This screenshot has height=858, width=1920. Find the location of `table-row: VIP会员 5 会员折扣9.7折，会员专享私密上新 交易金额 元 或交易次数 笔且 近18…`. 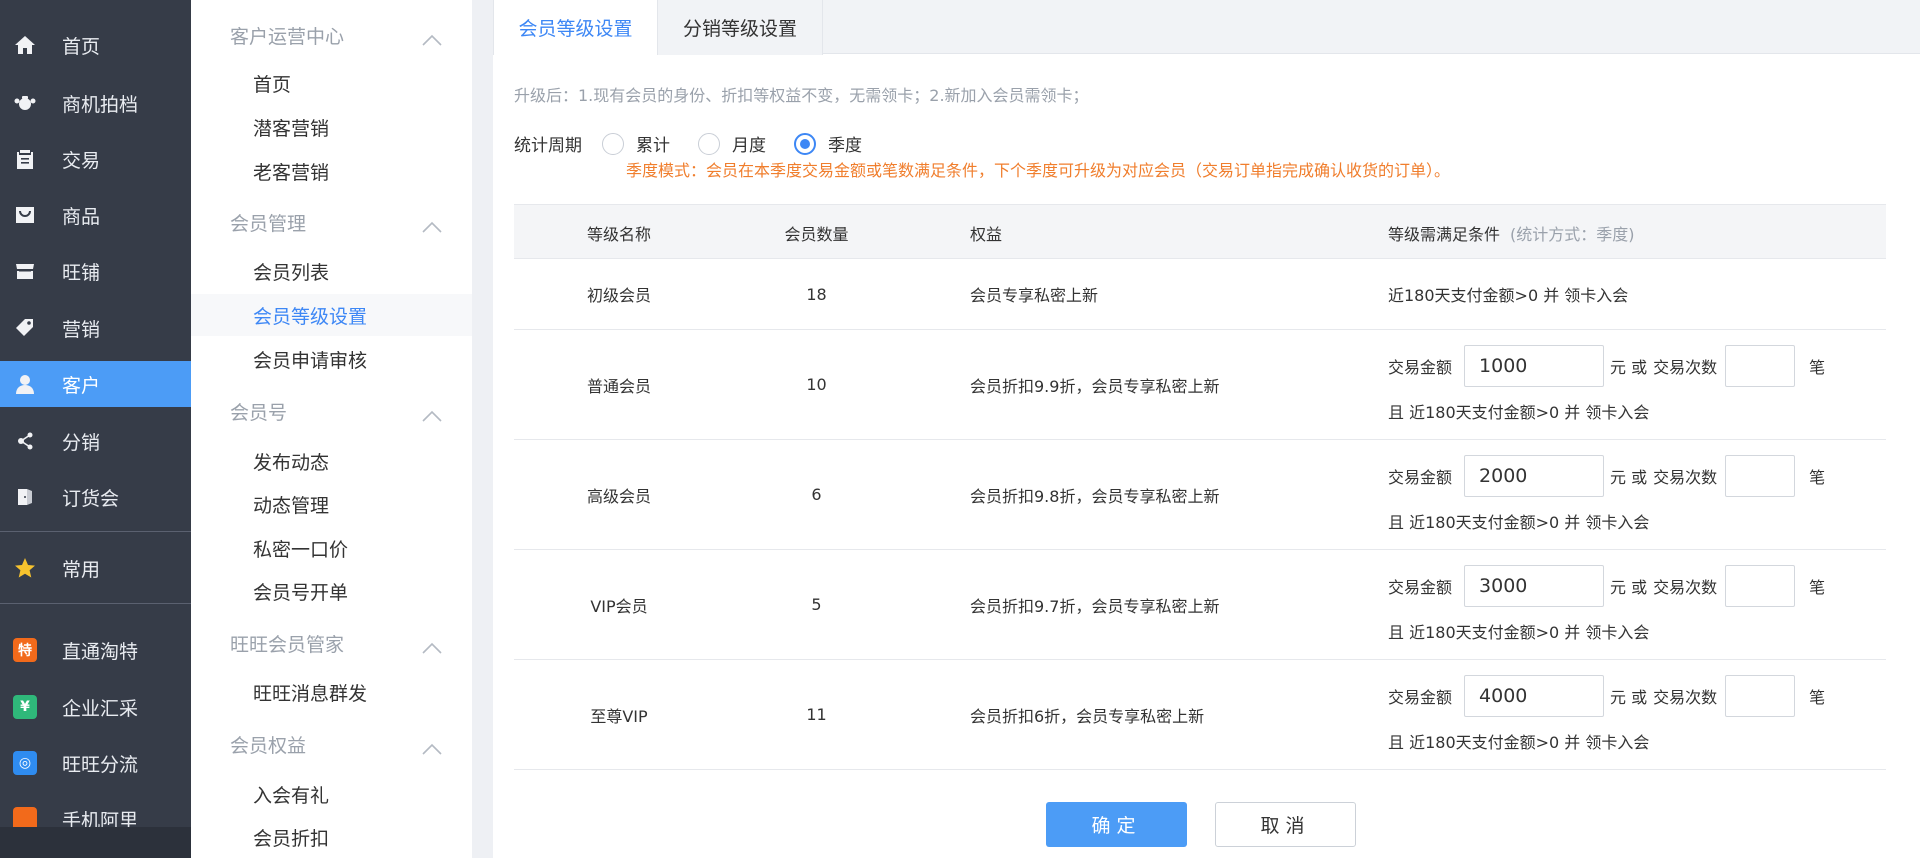

table-row: VIP会员 5 会员折扣9.7折，会员专享私密上新 交易金额 元 或交易次数 笔且 近18… is located at coordinates (1200, 605).